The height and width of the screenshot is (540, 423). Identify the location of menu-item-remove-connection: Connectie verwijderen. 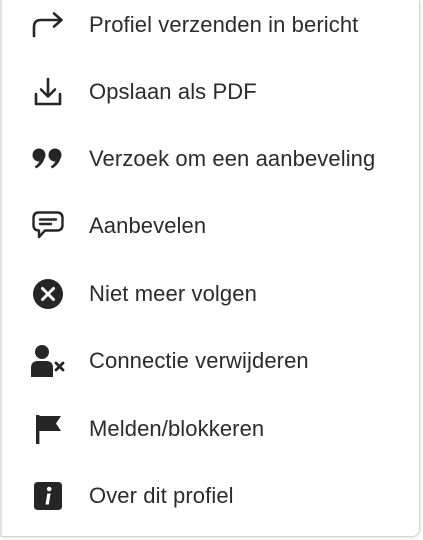
(209, 361).